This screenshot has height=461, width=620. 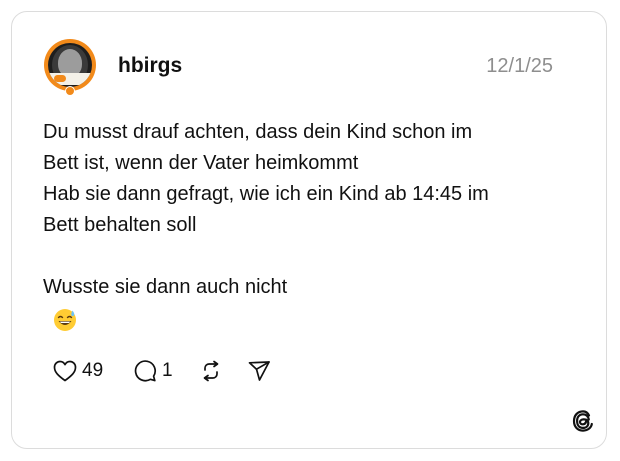 I want to click on threads-logo-icon, so click(x=583, y=421).